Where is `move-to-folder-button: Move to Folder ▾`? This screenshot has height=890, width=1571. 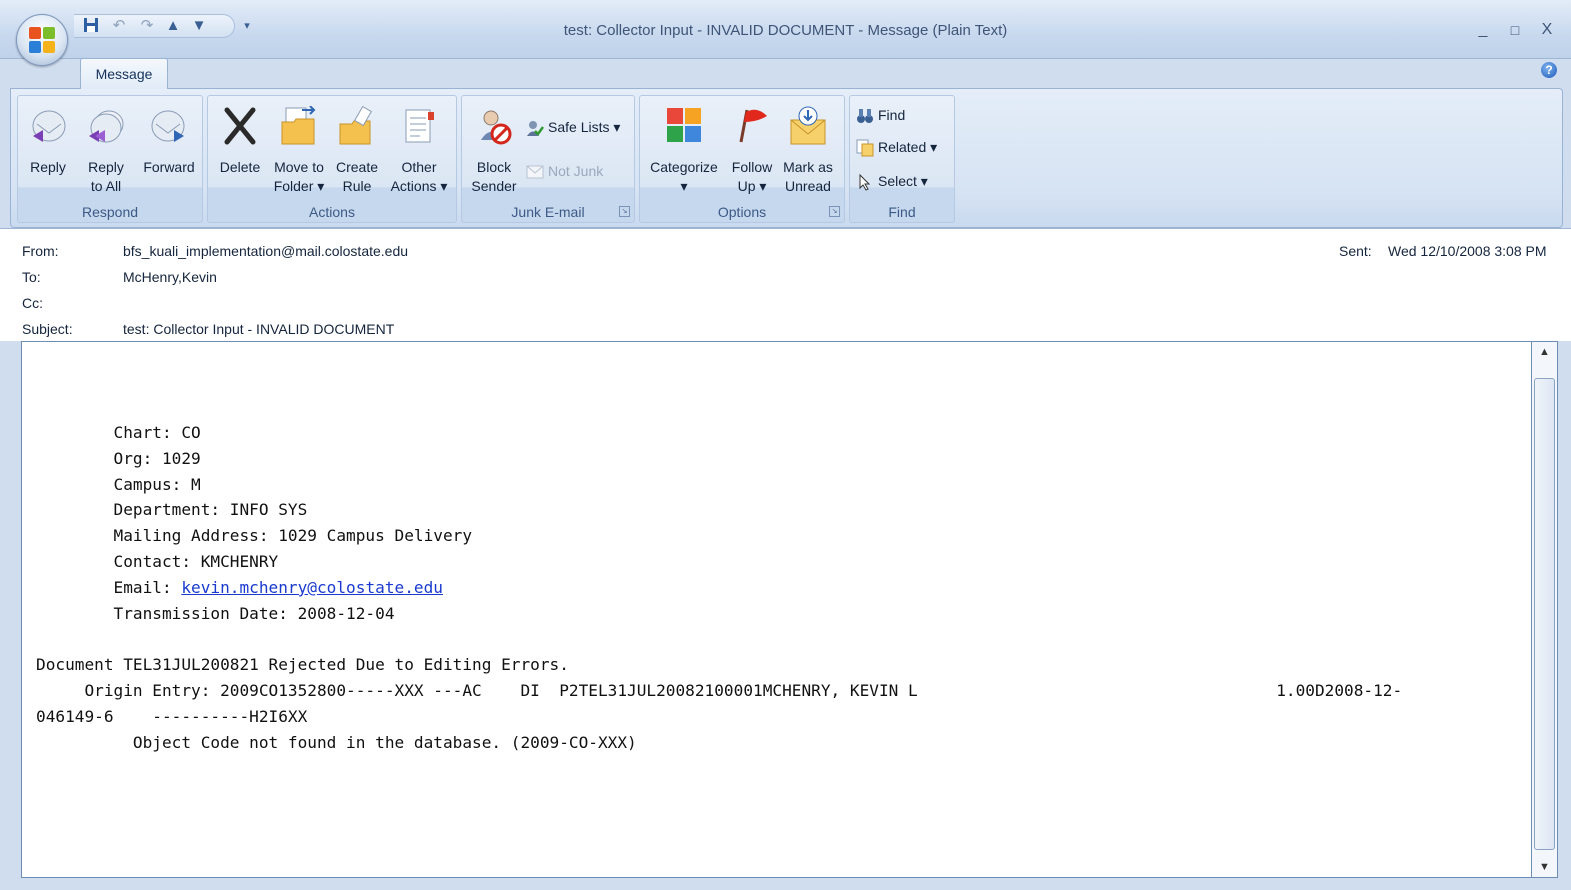
move-to-folder-button: Move to Folder ▾ is located at coordinates (299, 152).